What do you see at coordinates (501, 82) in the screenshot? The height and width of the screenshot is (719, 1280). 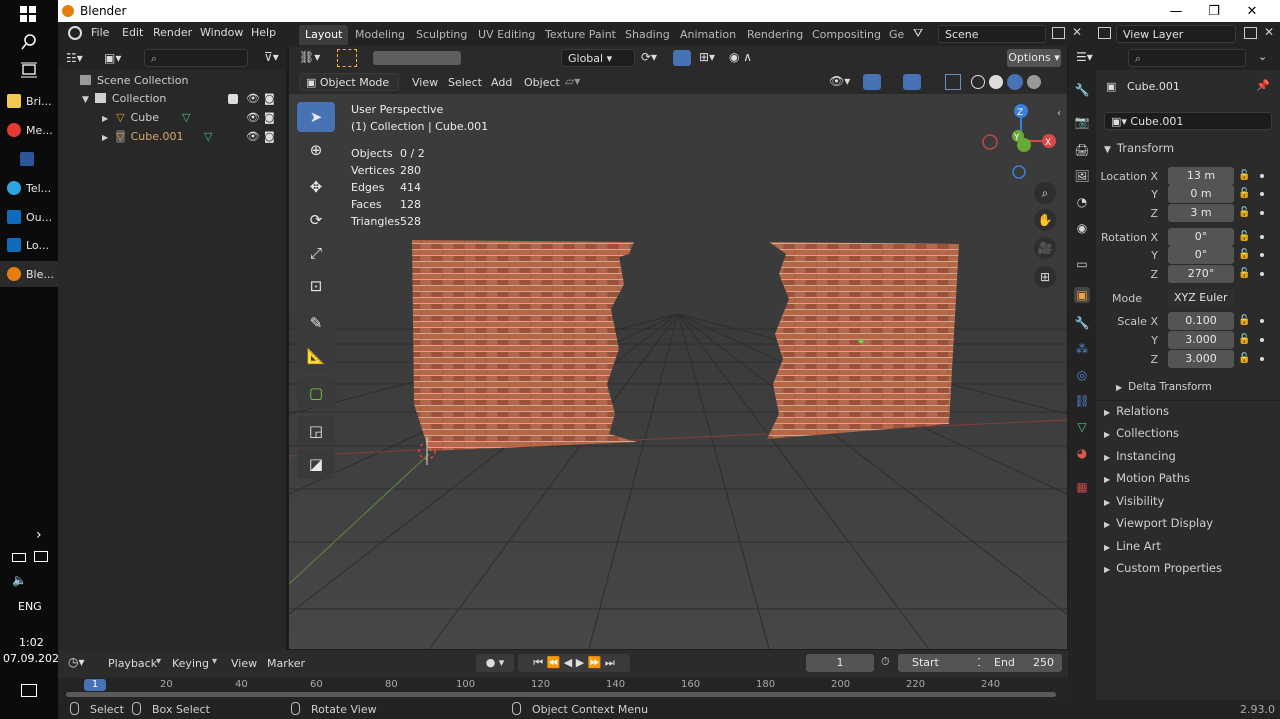 I see `viewport-menu-add: Add` at bounding box center [501, 82].